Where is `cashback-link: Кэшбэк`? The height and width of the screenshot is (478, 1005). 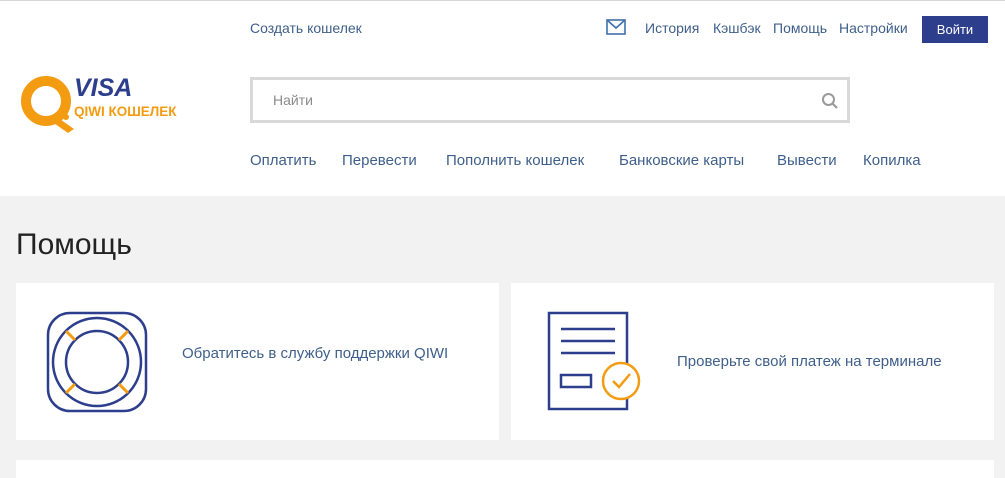 cashback-link: Кэшбэк is located at coordinates (737, 28).